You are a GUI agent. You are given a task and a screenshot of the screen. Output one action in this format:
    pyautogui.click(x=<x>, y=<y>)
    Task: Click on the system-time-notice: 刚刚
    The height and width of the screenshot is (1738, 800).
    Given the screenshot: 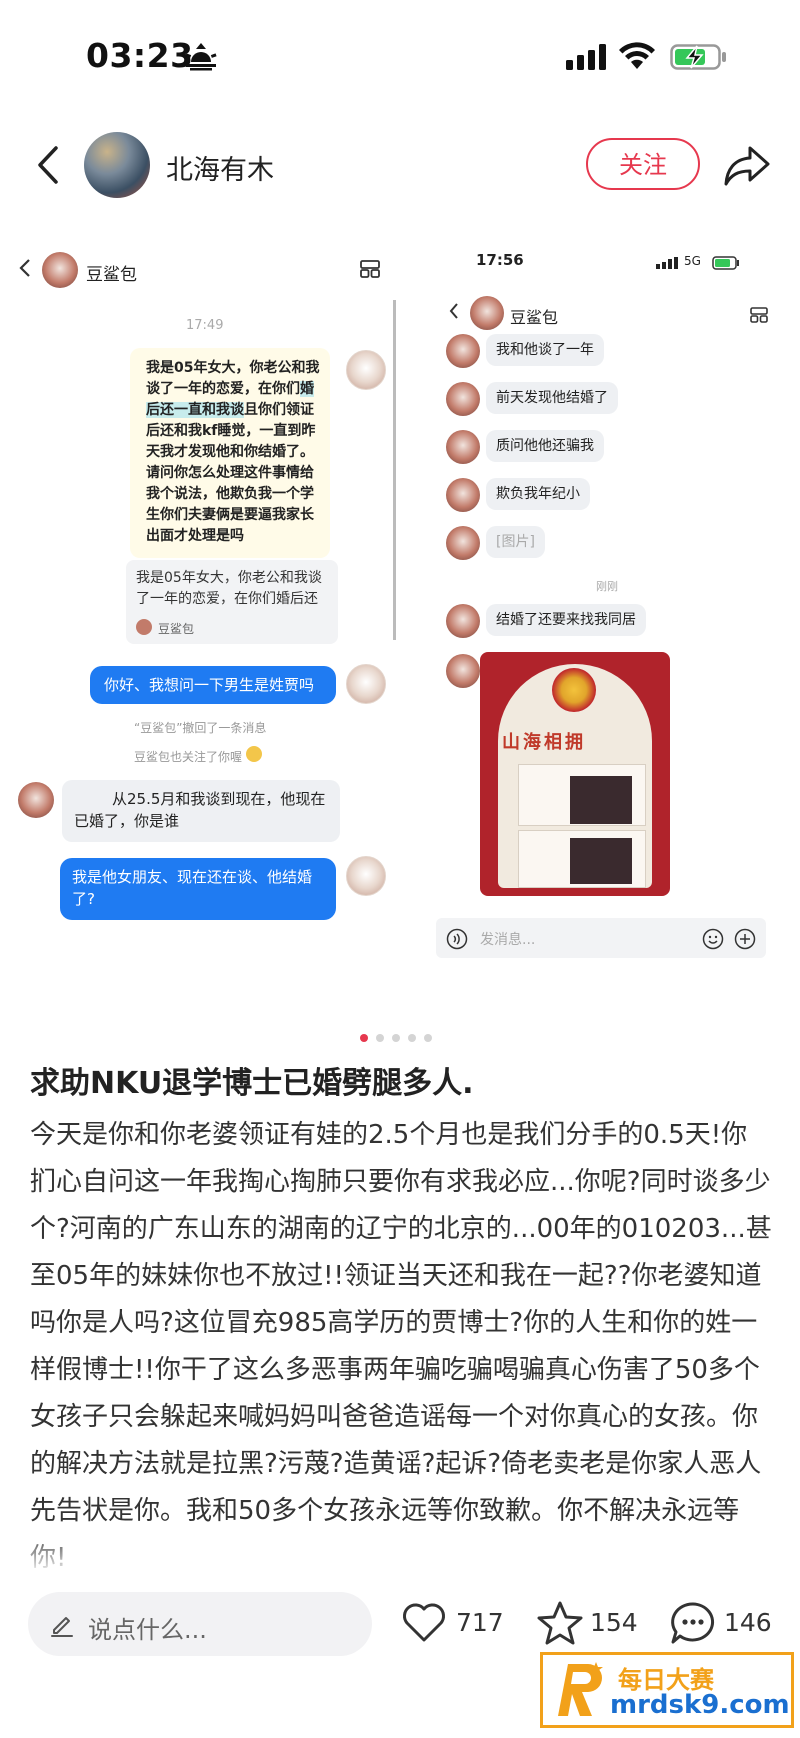 What is the action you would take?
    pyautogui.click(x=607, y=586)
    